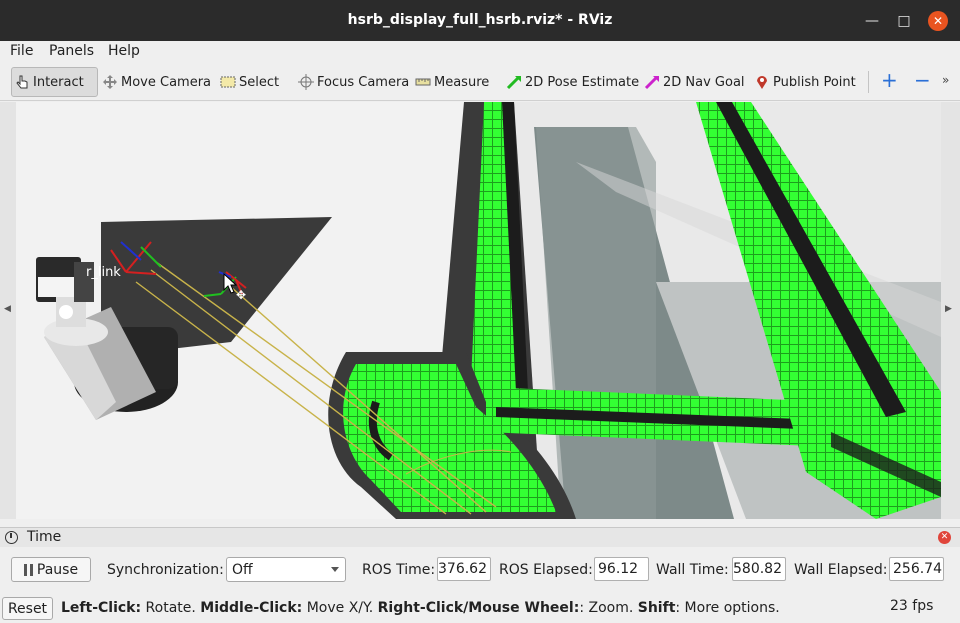  What do you see at coordinates (21, 51) in the screenshot?
I see `menu-file: File` at bounding box center [21, 51].